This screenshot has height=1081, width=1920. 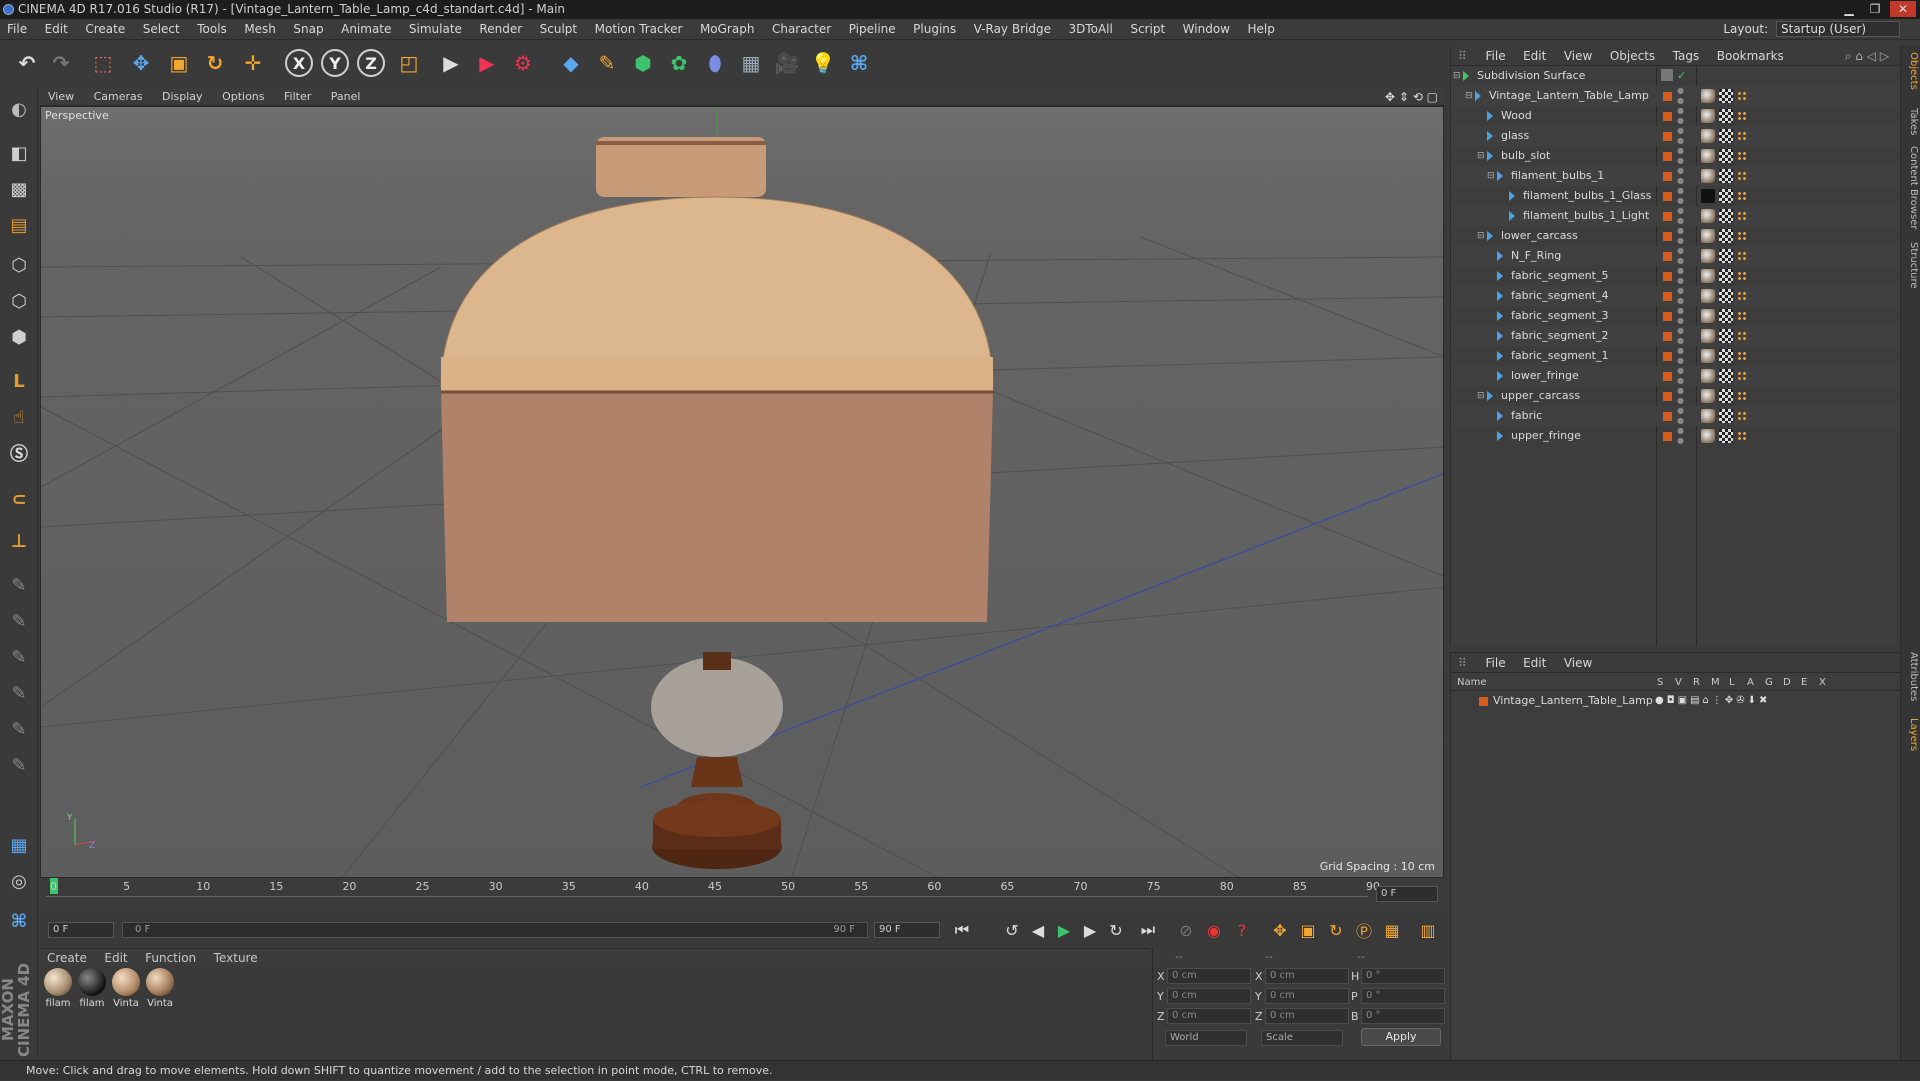 I want to click on object-row: fabric_segment_1 ● ●, so click(x=1676, y=356).